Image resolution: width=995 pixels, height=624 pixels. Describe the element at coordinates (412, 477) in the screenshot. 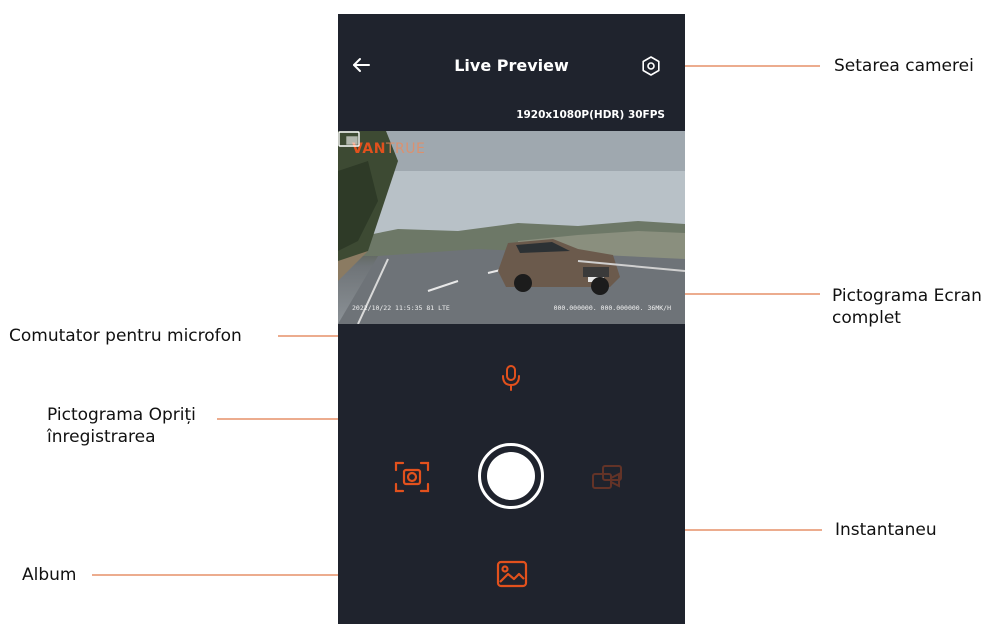

I see `camera-snapshot-icon` at that location.